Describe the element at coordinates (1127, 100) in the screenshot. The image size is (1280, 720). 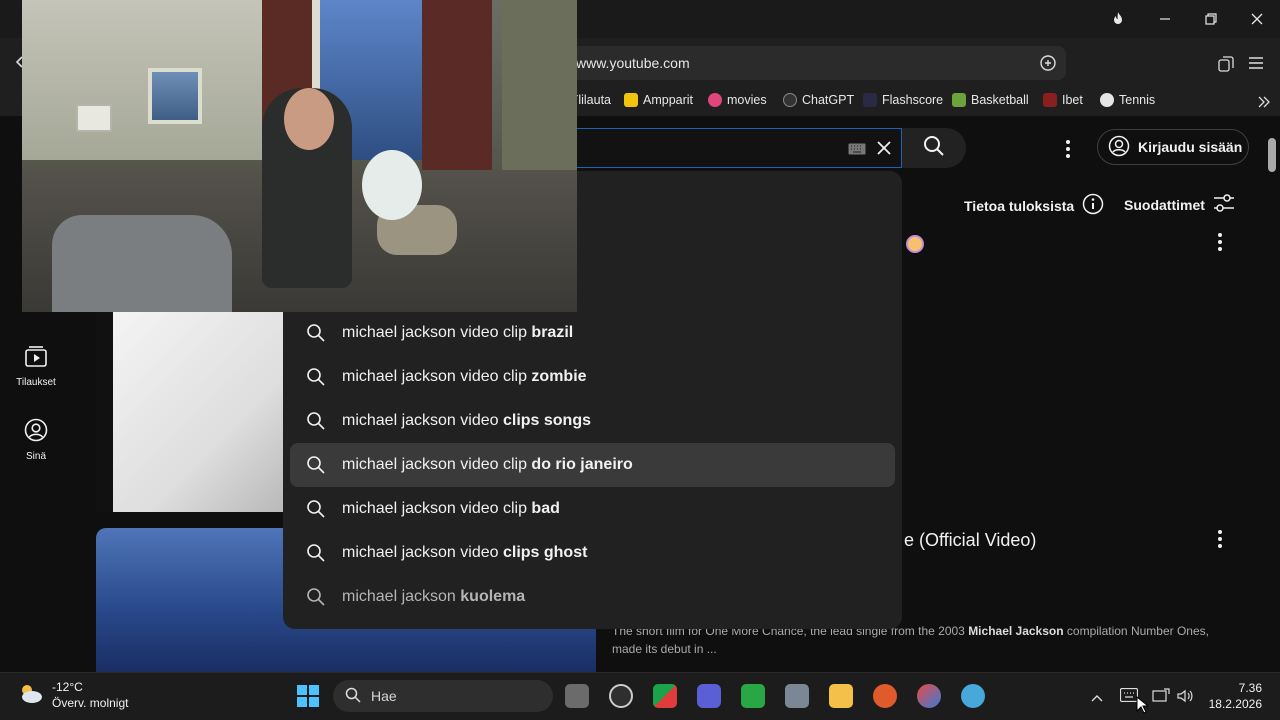
I see `bookmark-tennis: Tennis` at that location.